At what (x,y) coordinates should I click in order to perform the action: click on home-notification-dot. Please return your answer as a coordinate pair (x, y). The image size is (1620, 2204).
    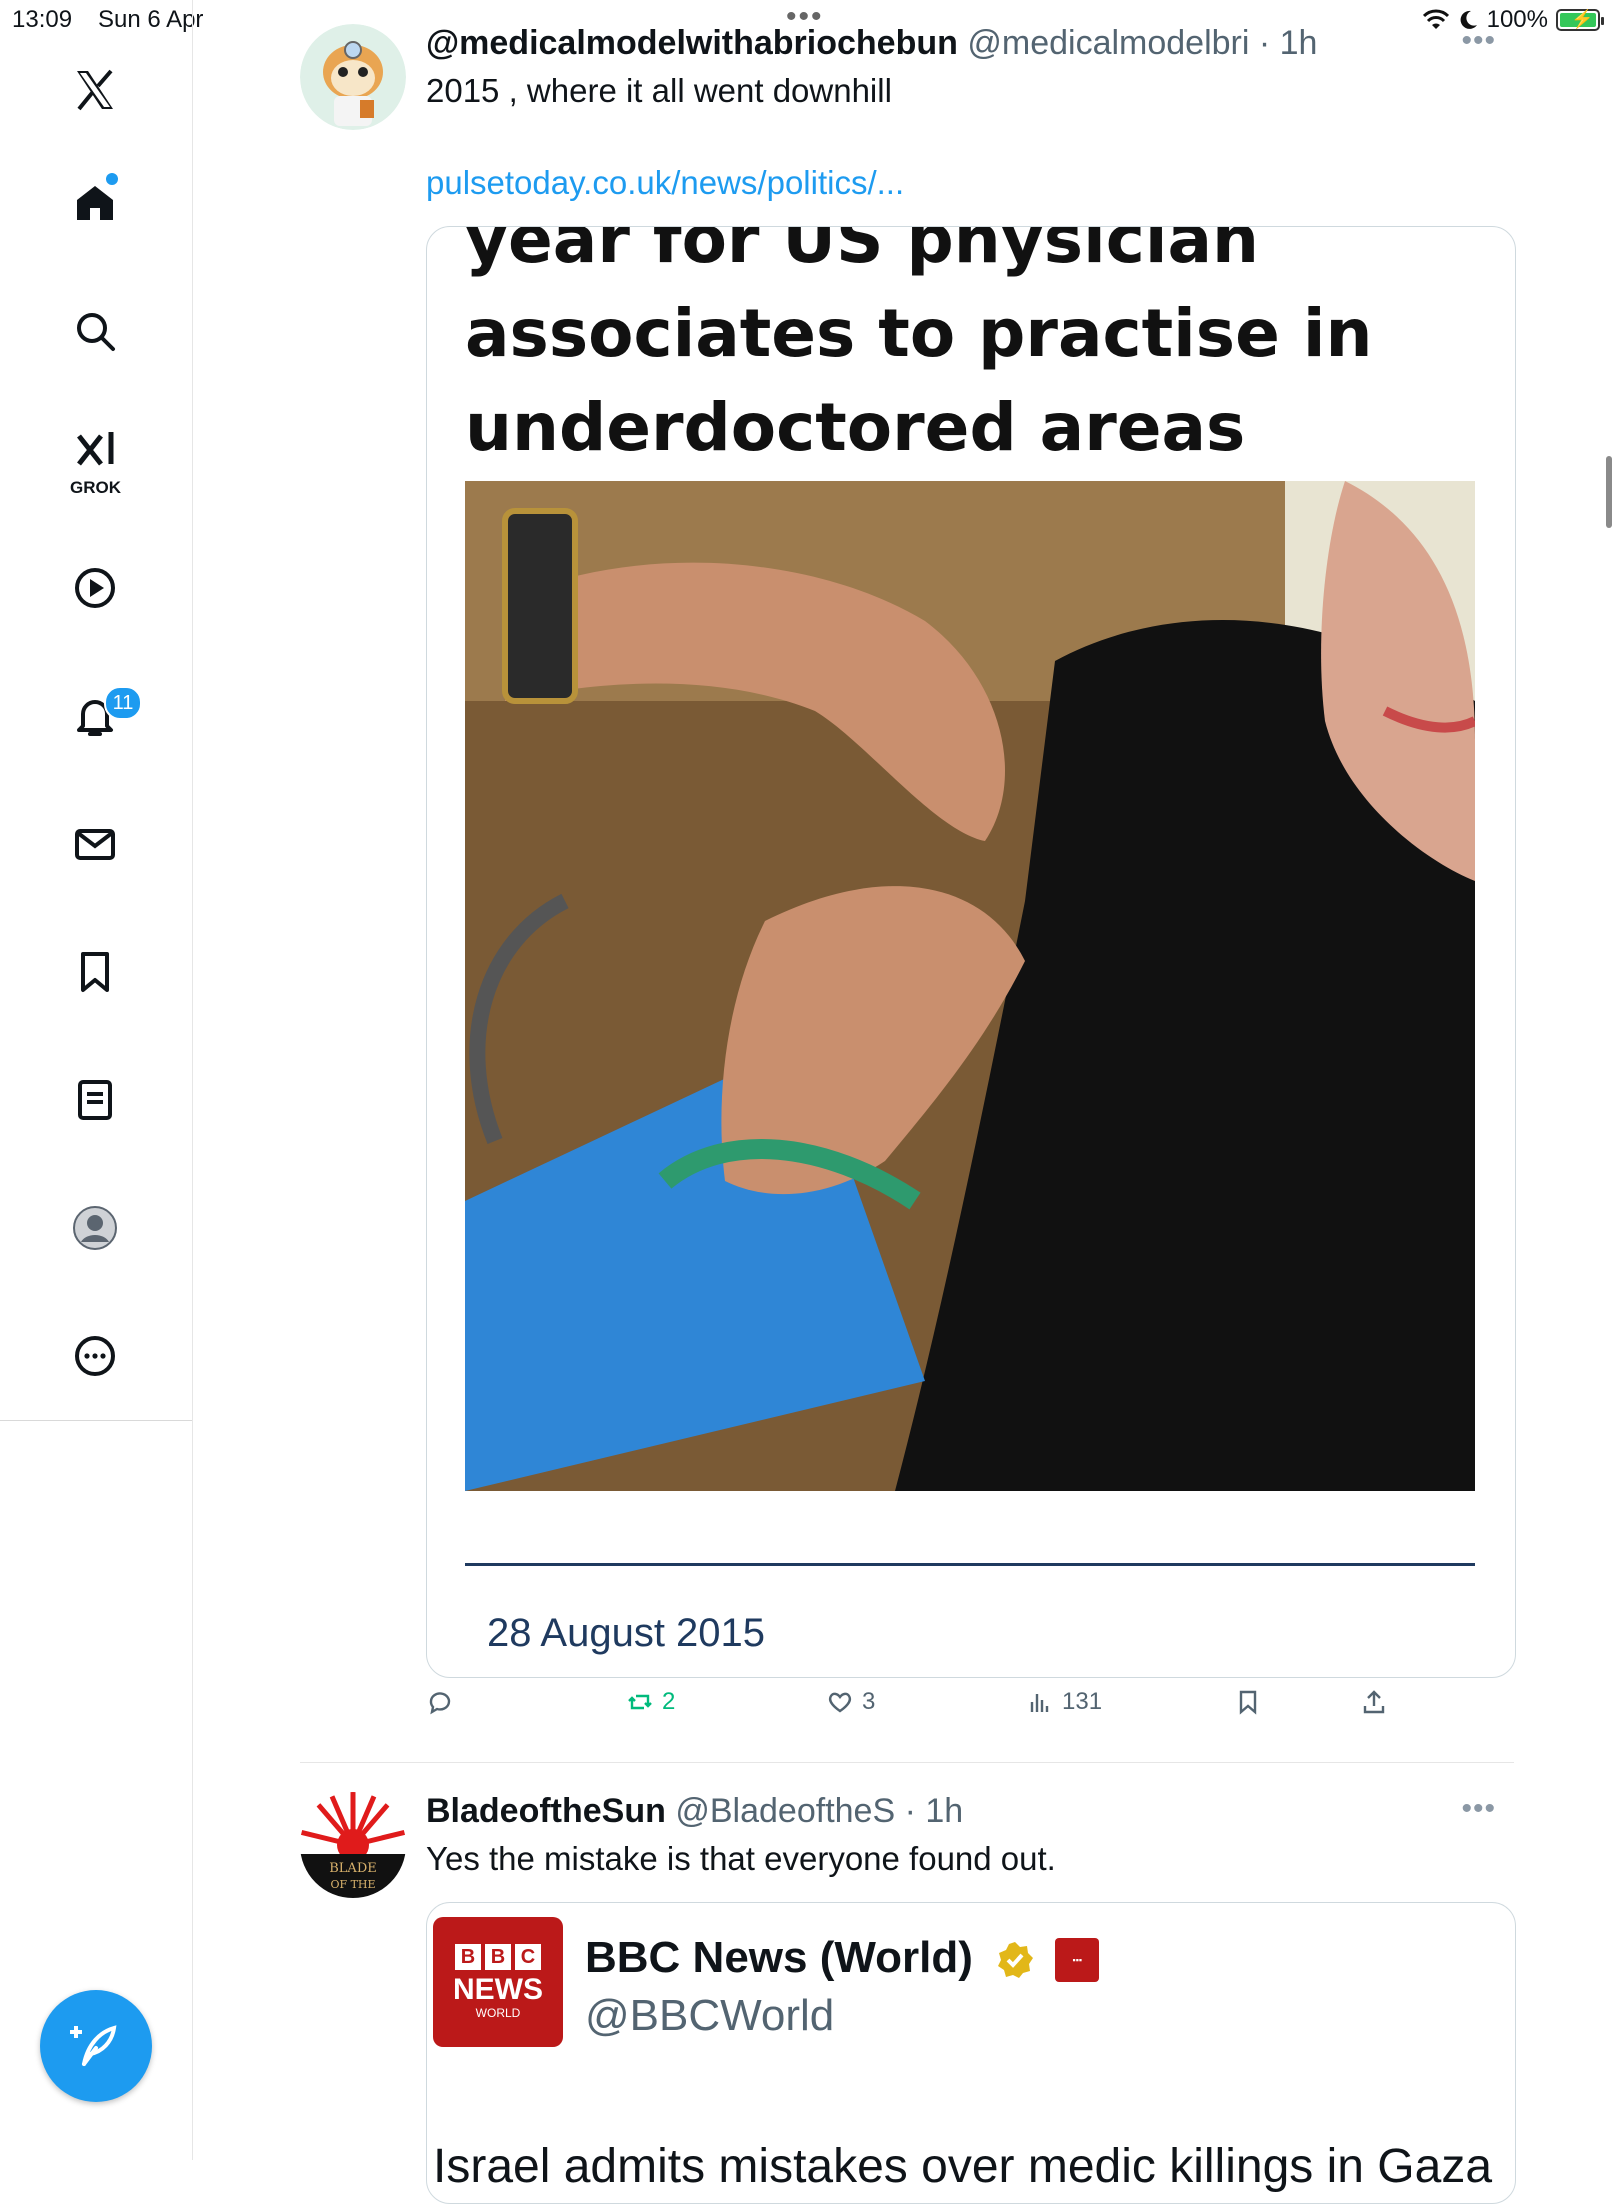
    Looking at the image, I should click on (112, 179).